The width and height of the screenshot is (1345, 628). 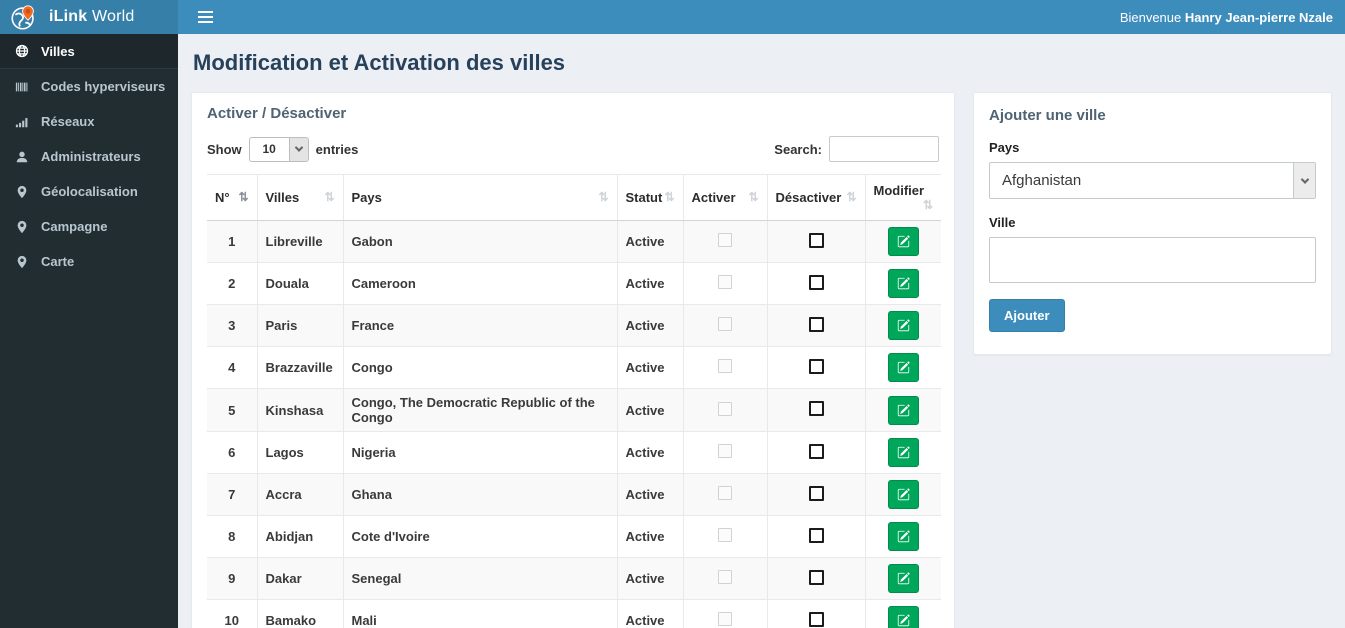 What do you see at coordinates (89, 156) in the screenshot?
I see `sidebar-item-administrateurs: Administrateurs` at bounding box center [89, 156].